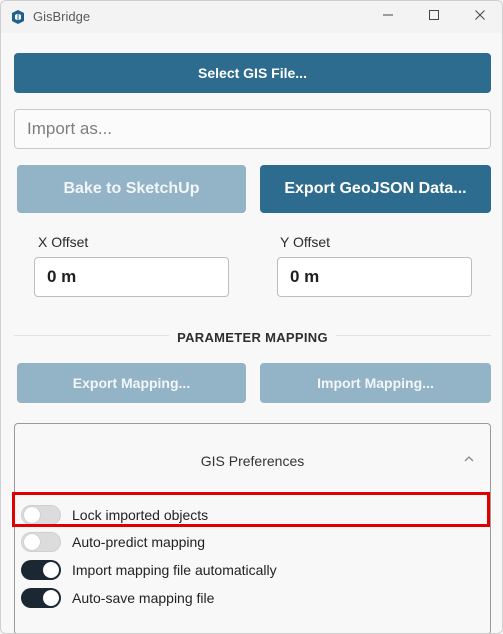  I want to click on title-bar: GisBridge, so click(251, 17).